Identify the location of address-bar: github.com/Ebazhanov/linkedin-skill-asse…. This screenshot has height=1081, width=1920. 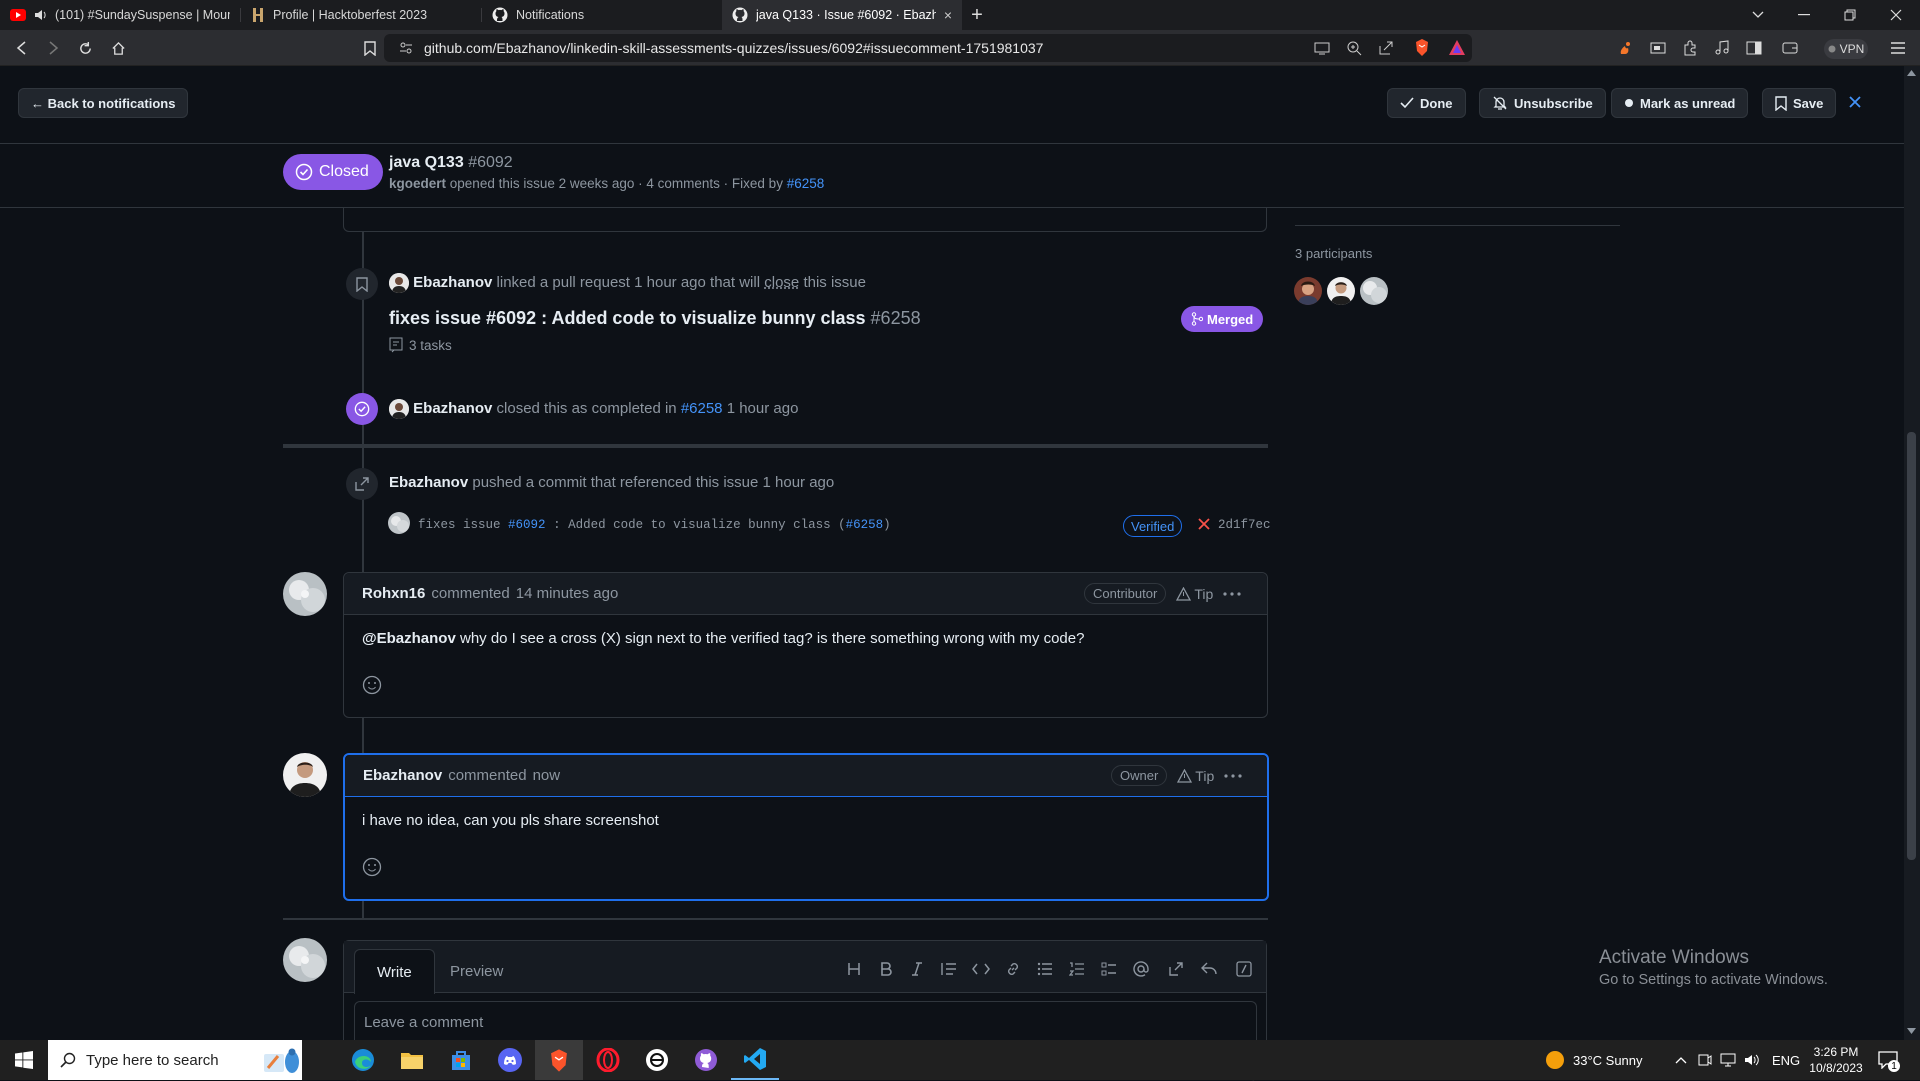
(928, 48).